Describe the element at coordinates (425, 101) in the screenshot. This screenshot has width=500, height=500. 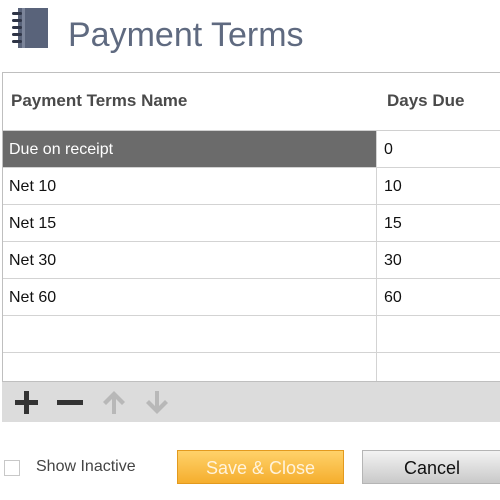
I see `column-header-days-due: Days Due` at that location.